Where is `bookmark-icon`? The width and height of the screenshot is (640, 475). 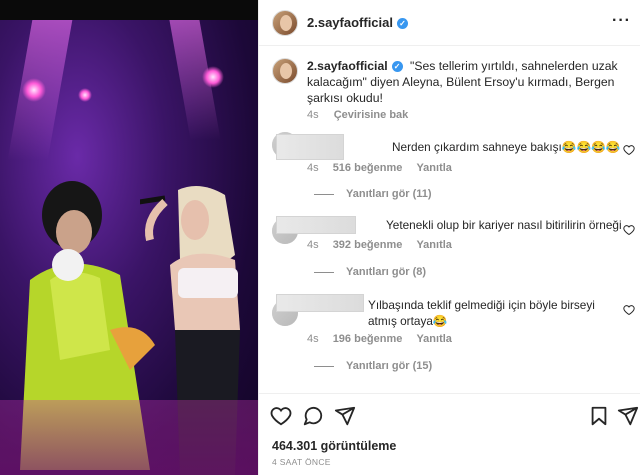
bookmark-icon is located at coordinates (599, 416).